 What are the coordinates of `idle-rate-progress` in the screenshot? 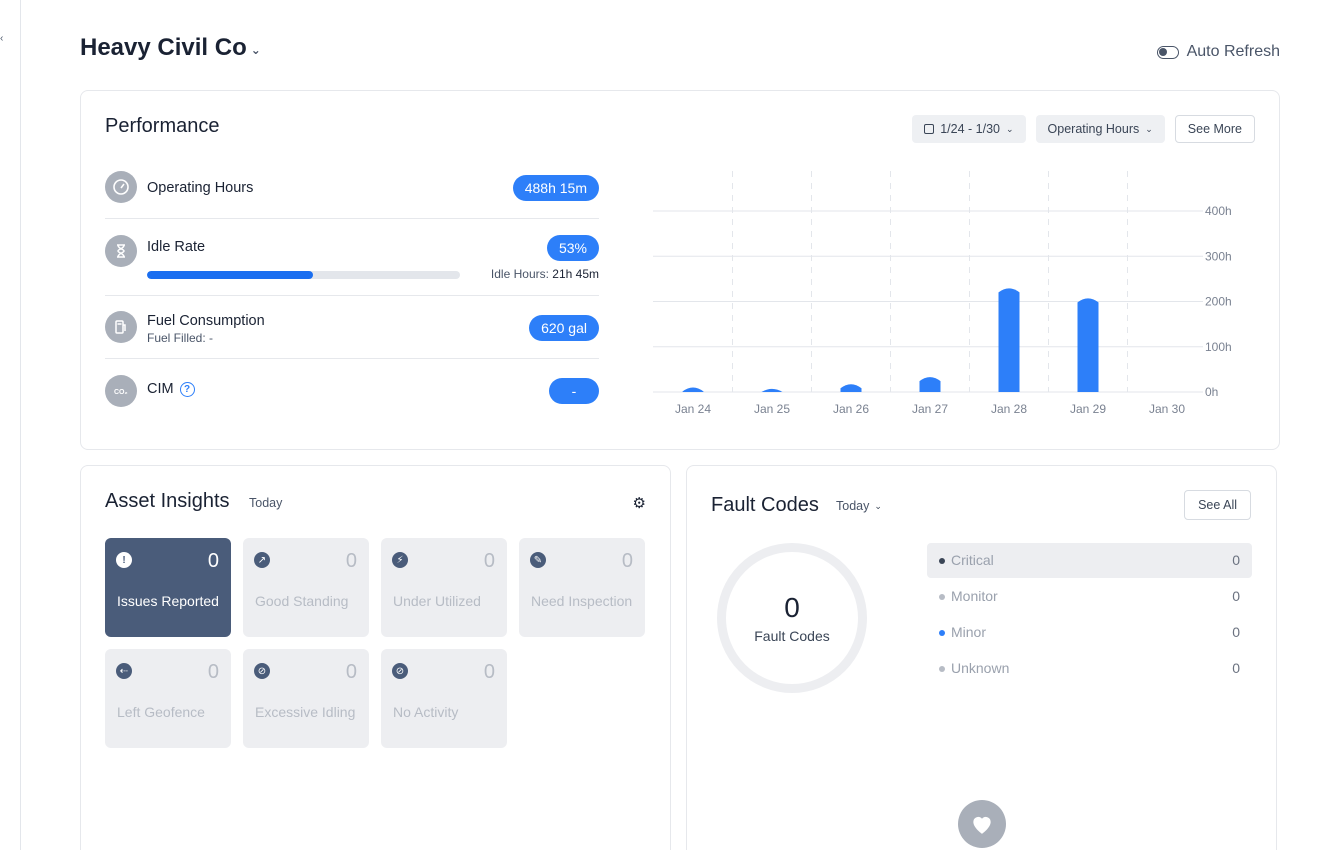 It's located at (303, 275).